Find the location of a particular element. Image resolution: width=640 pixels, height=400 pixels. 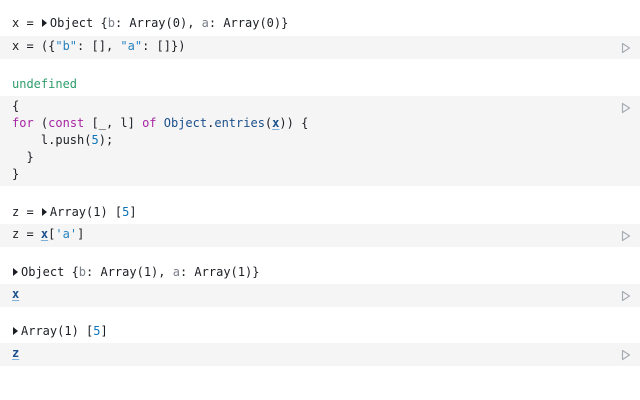

code-editor: x = ({"b": [], "a": []}) is located at coordinates (98, 46).